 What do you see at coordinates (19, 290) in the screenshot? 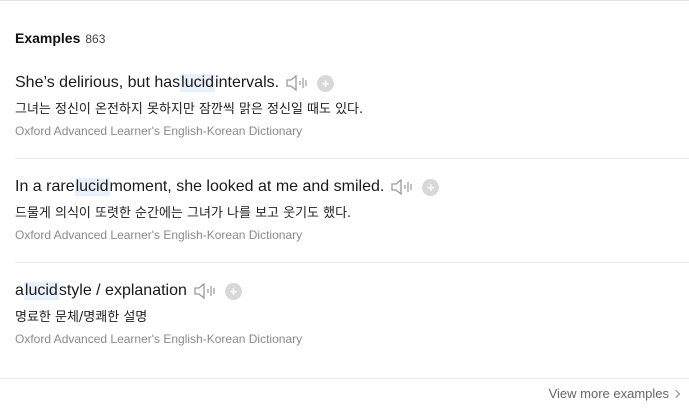
I see `sentence-text: a` at bounding box center [19, 290].